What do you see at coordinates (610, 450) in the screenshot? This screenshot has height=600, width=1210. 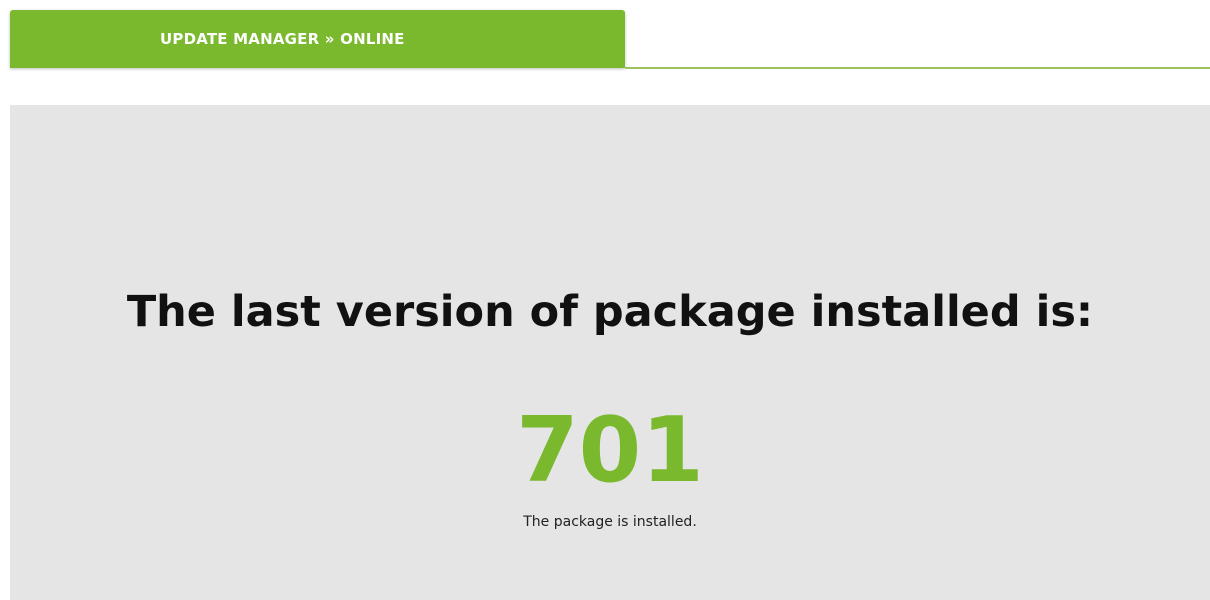 I see `version-number: 701` at bounding box center [610, 450].